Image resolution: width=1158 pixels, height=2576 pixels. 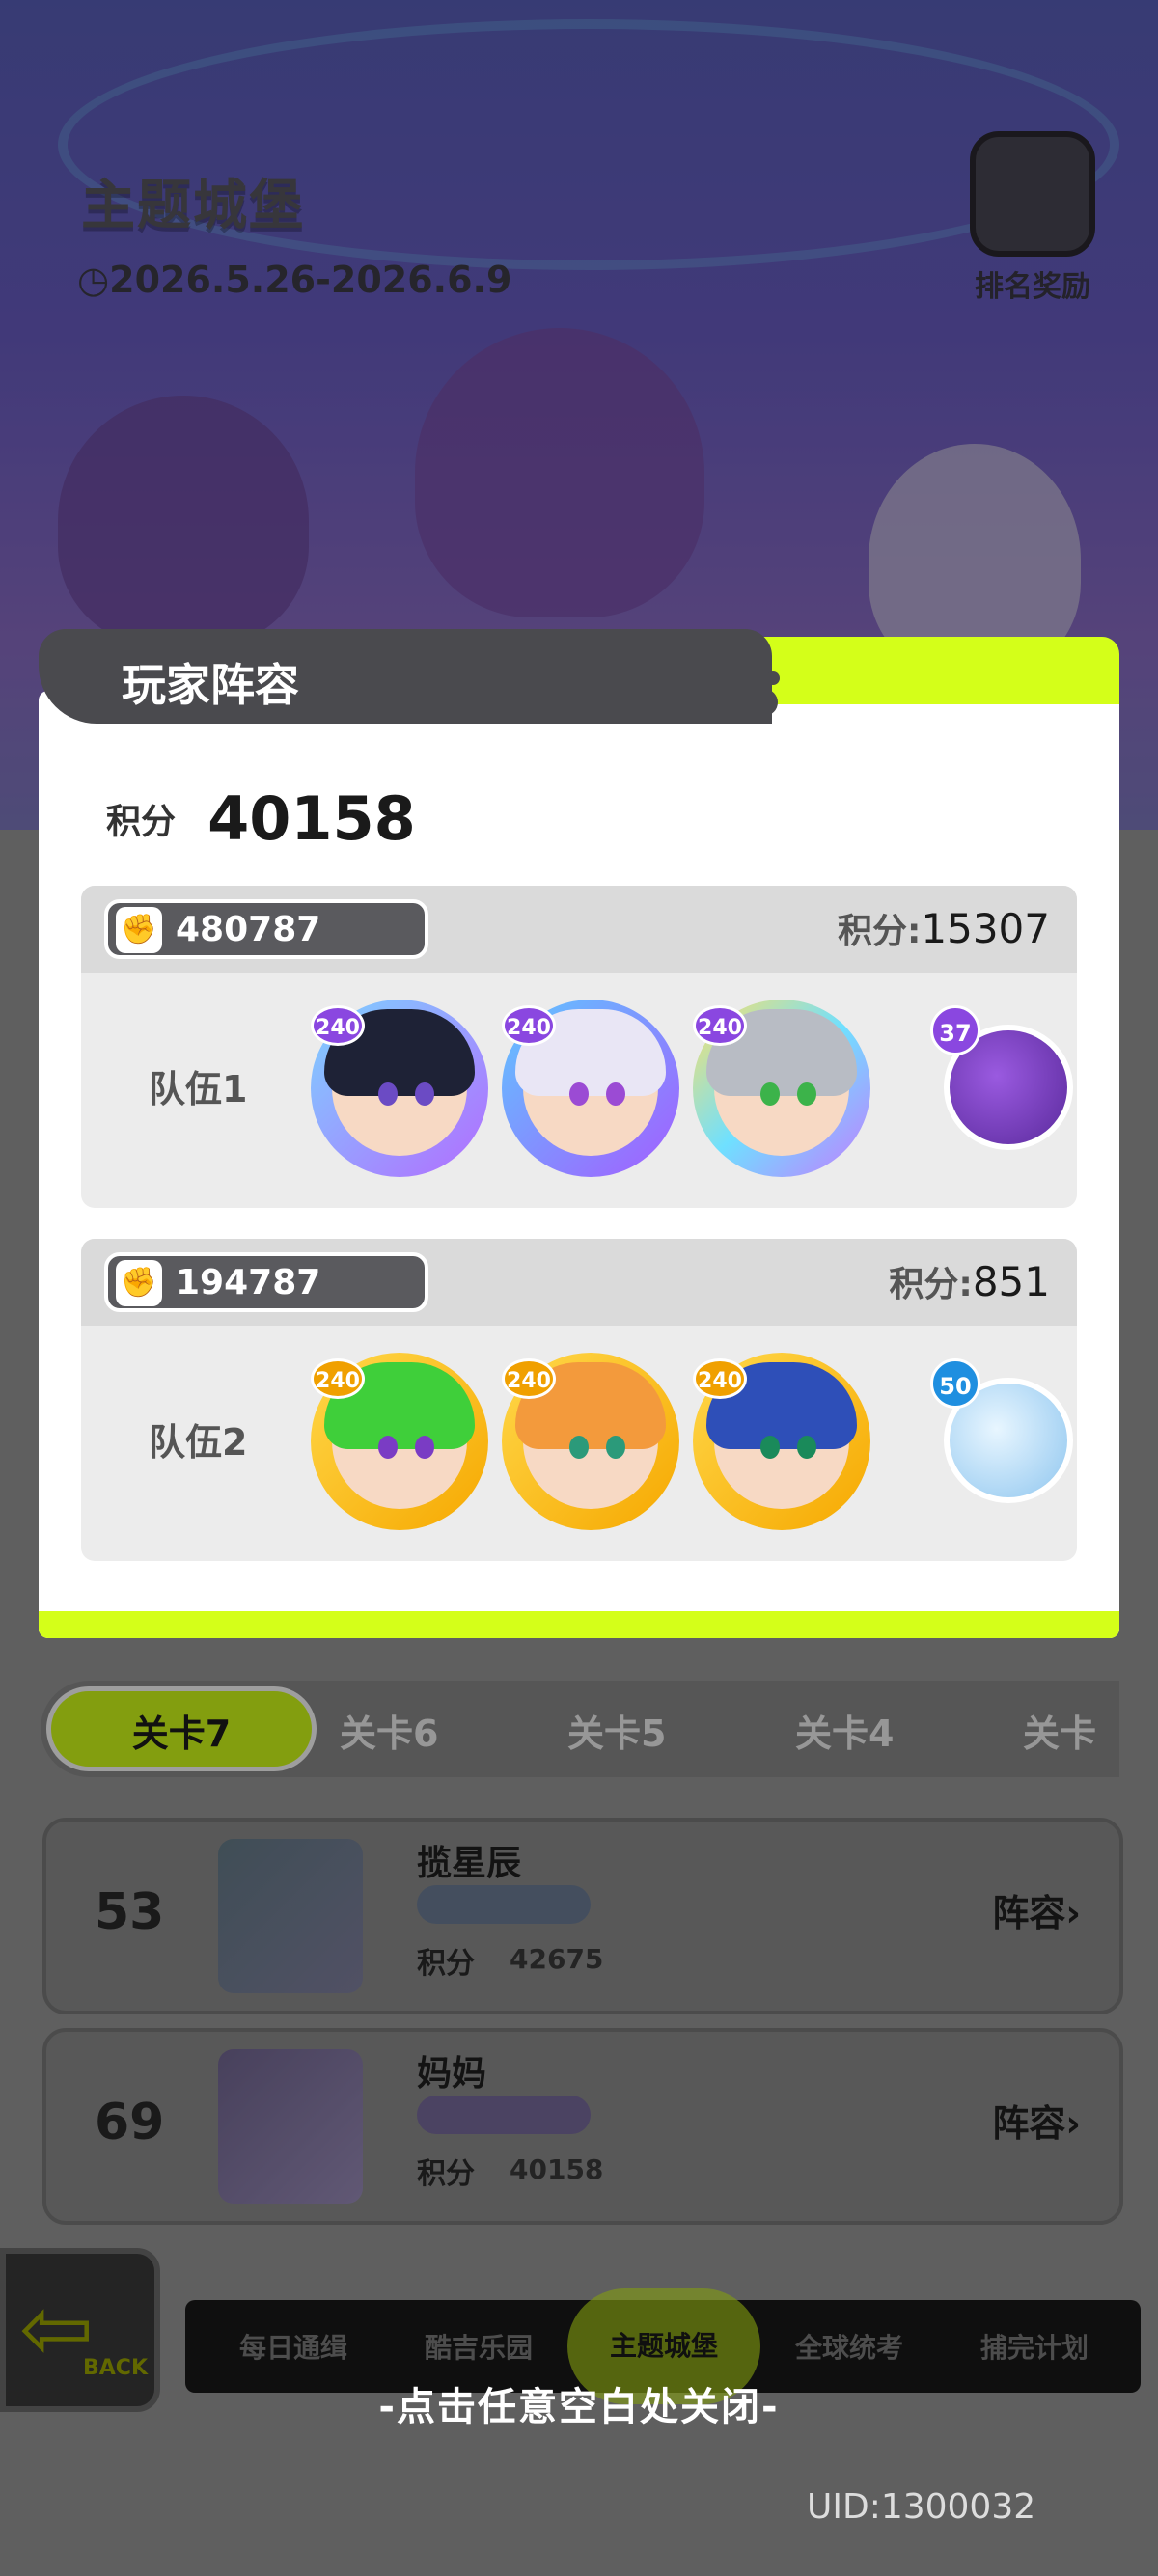 I want to click on team-name: 队伍1, so click(x=198, y=1089).